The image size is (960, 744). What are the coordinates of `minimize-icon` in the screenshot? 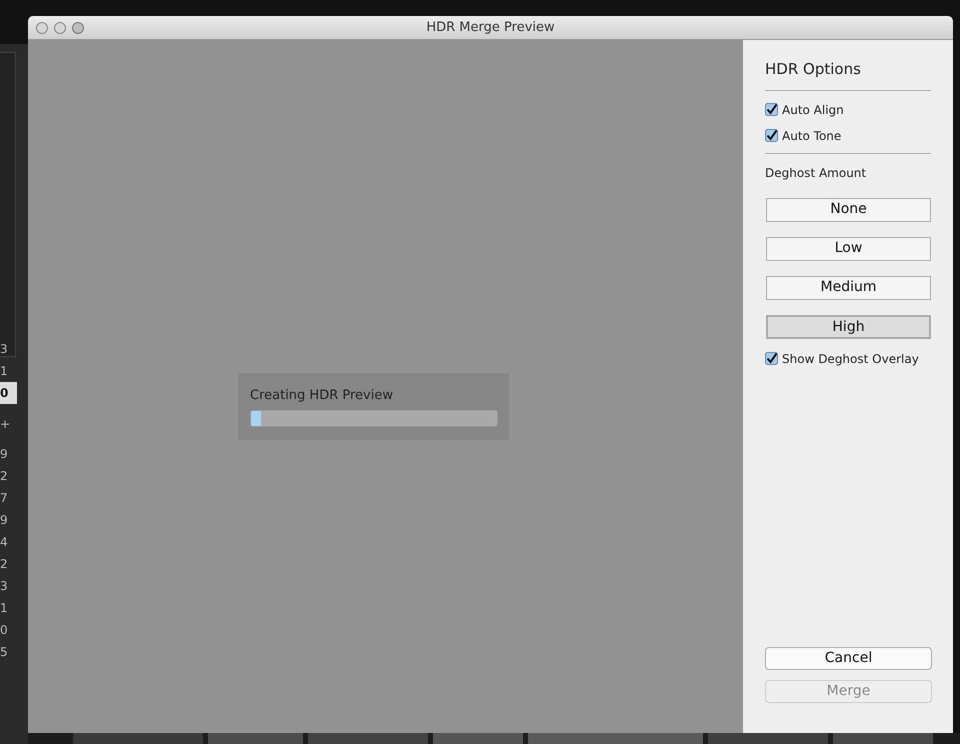 It's located at (60, 28).